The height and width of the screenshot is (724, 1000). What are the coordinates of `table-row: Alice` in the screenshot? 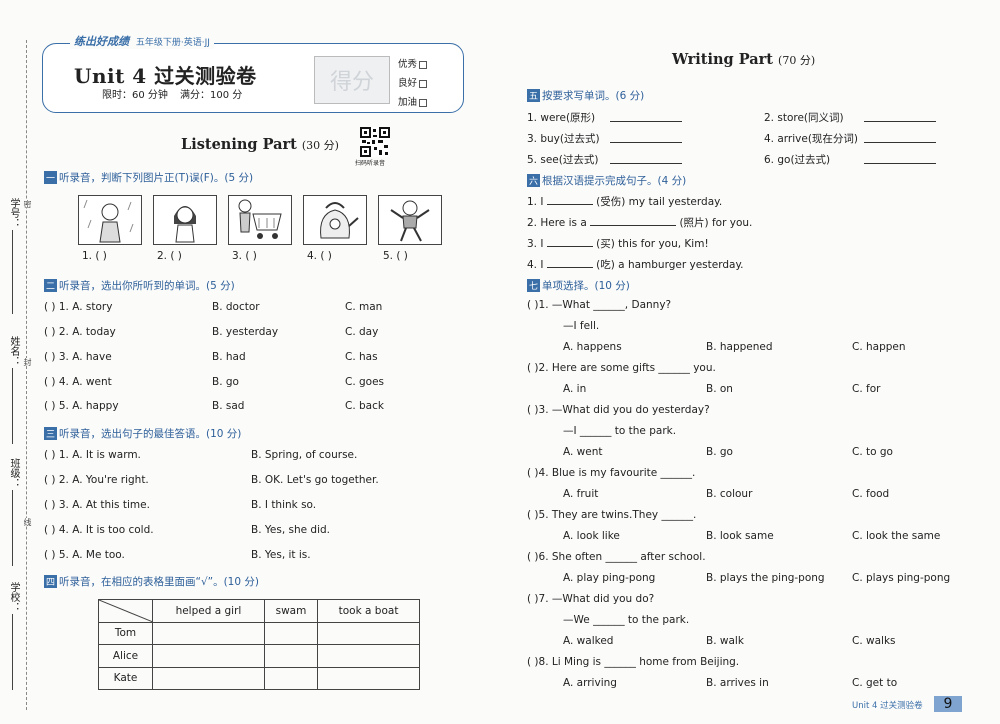 It's located at (259, 656).